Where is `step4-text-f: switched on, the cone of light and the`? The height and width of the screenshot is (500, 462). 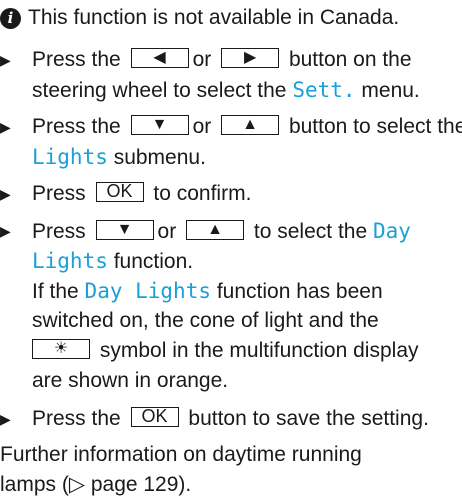
step4-text-f: switched on, the cone of light and the is located at coordinates (205, 320).